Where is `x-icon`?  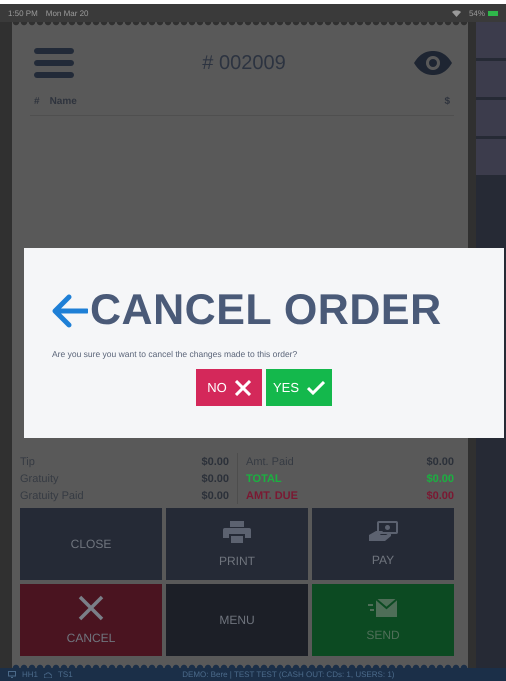
x-icon is located at coordinates (91, 608).